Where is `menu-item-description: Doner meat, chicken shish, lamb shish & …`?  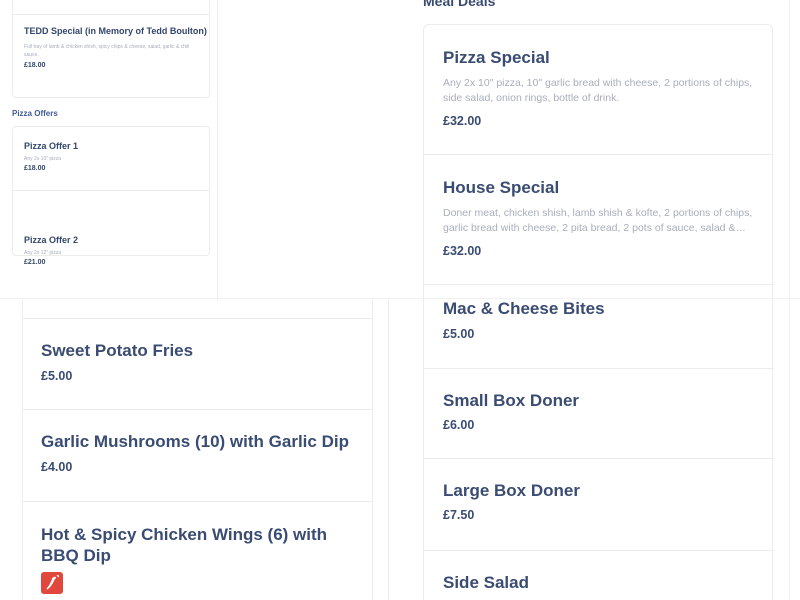 menu-item-description: Doner meat, chicken shish, lamb shish & … is located at coordinates (598, 220).